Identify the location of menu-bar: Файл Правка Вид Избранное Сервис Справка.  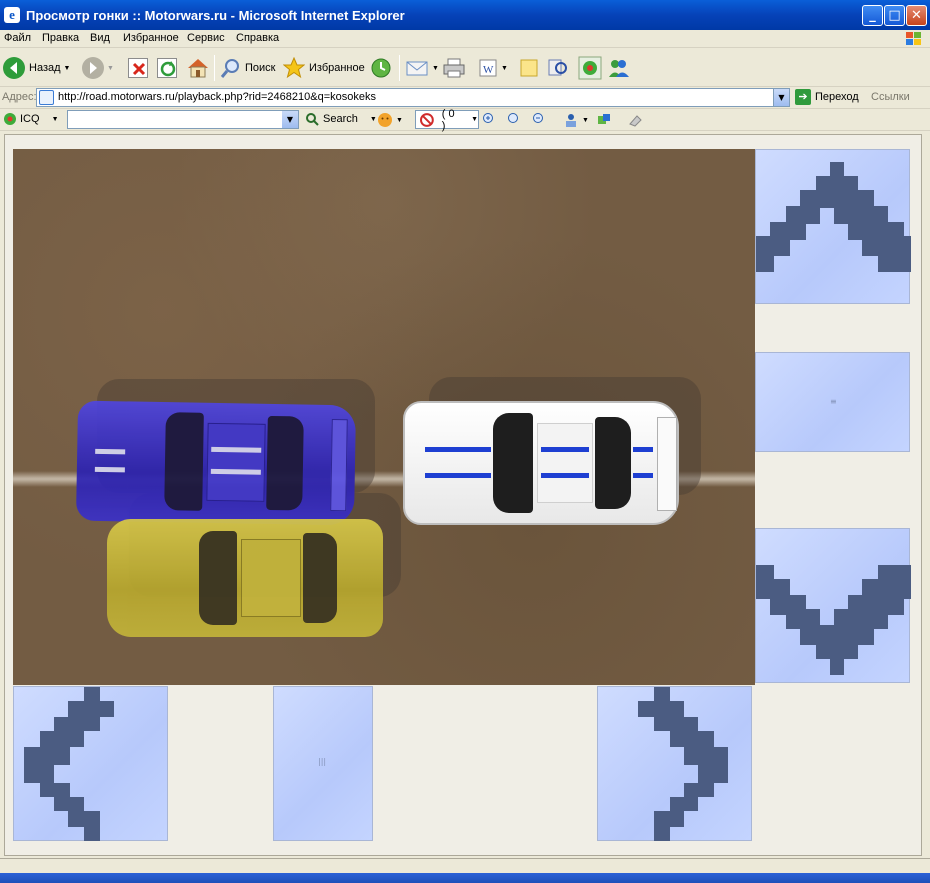
(465, 39).